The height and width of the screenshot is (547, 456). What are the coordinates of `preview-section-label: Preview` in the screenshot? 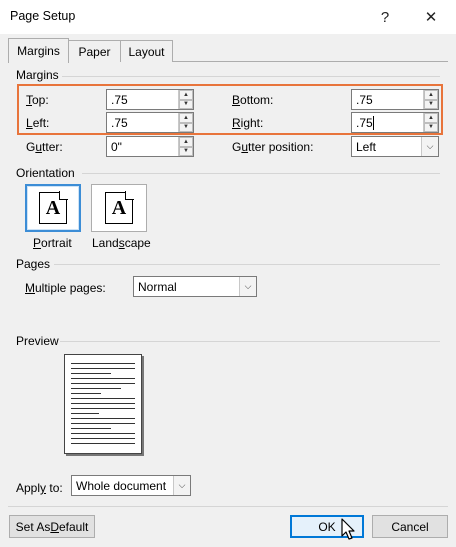 It's located at (37, 341).